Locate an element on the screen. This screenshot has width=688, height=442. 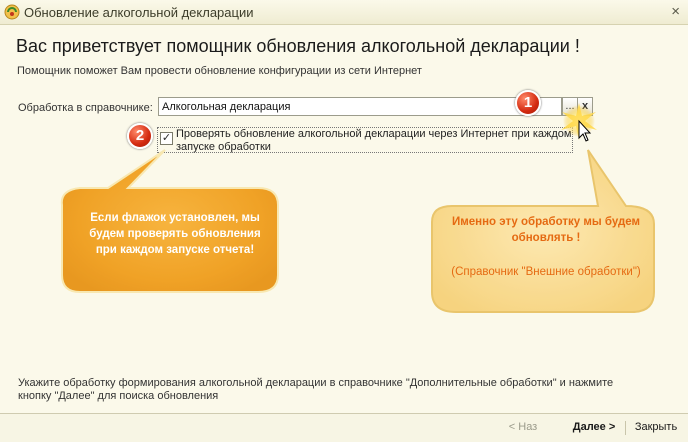
app-icon is located at coordinates (12, 12).